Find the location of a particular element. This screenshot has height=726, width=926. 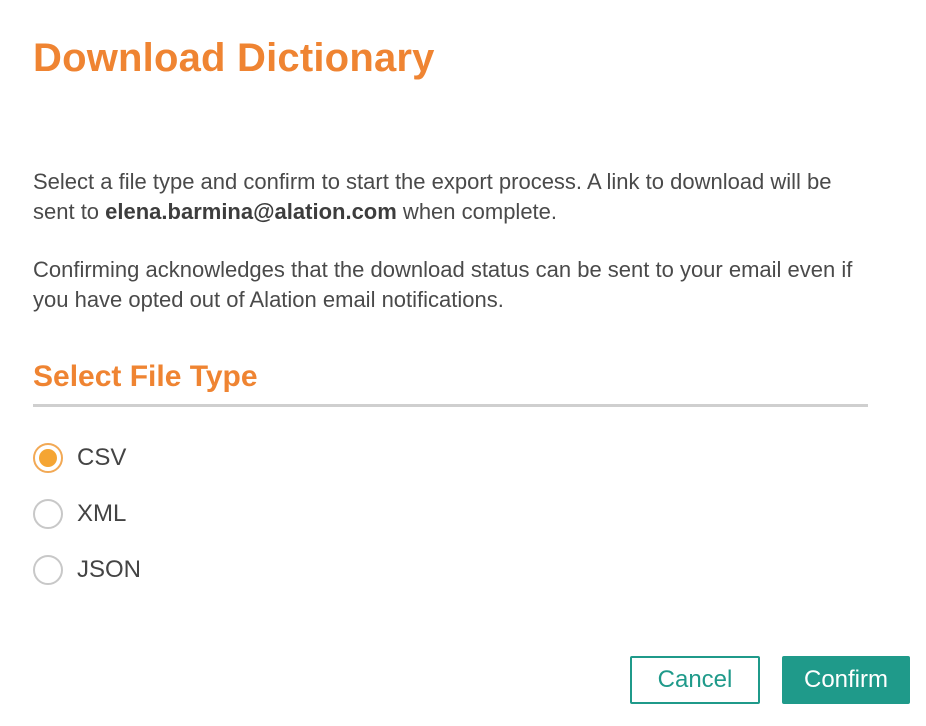

radio-option-json: JSON is located at coordinates (87, 570).